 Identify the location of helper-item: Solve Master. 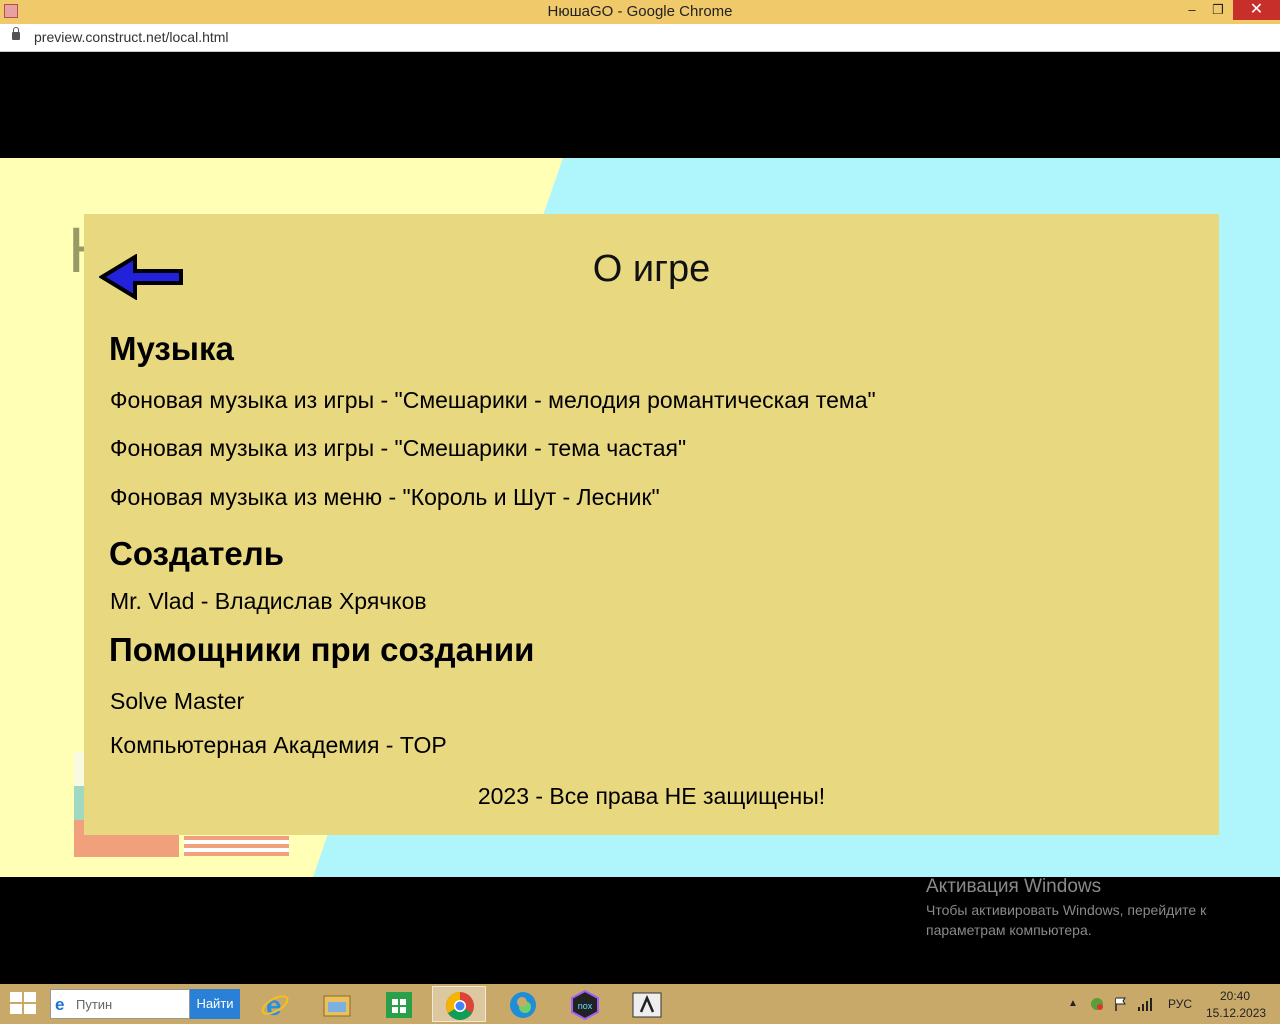
(177, 701).